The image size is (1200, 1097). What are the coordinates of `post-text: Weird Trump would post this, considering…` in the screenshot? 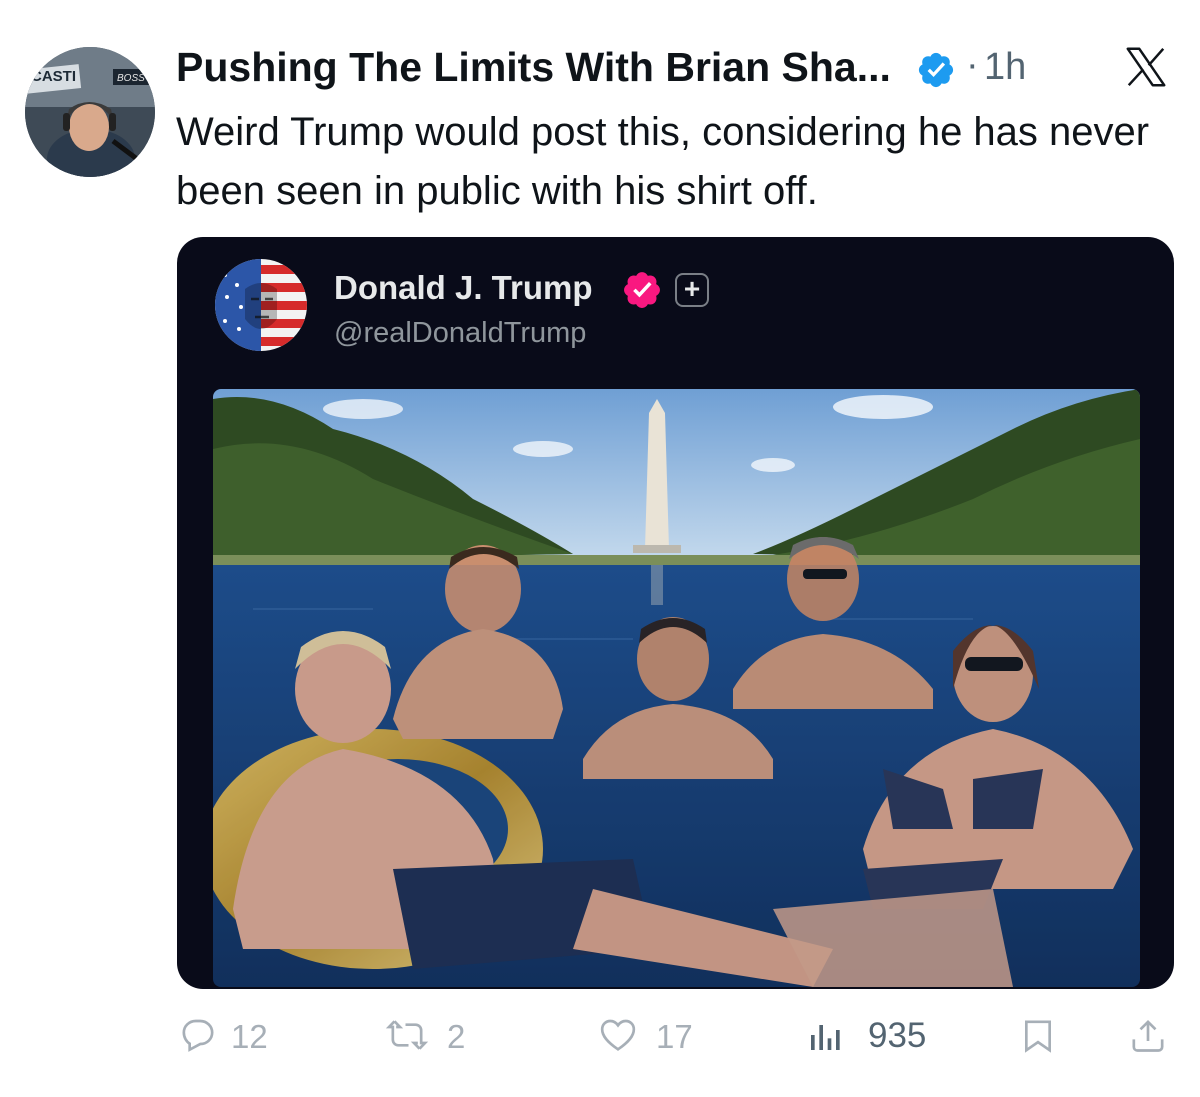 It's located at (663, 161).